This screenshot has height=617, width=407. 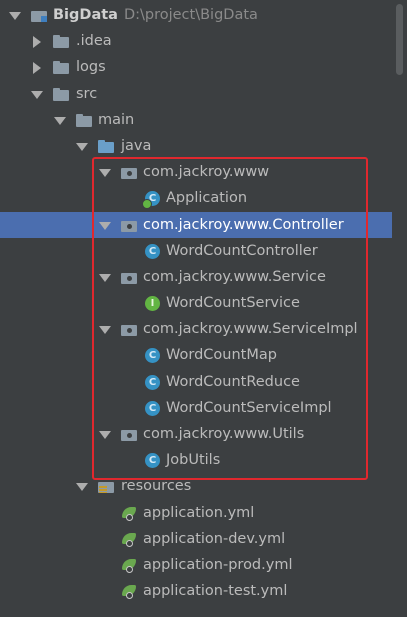 I want to click on tree-item-logs: logs, so click(x=196, y=67).